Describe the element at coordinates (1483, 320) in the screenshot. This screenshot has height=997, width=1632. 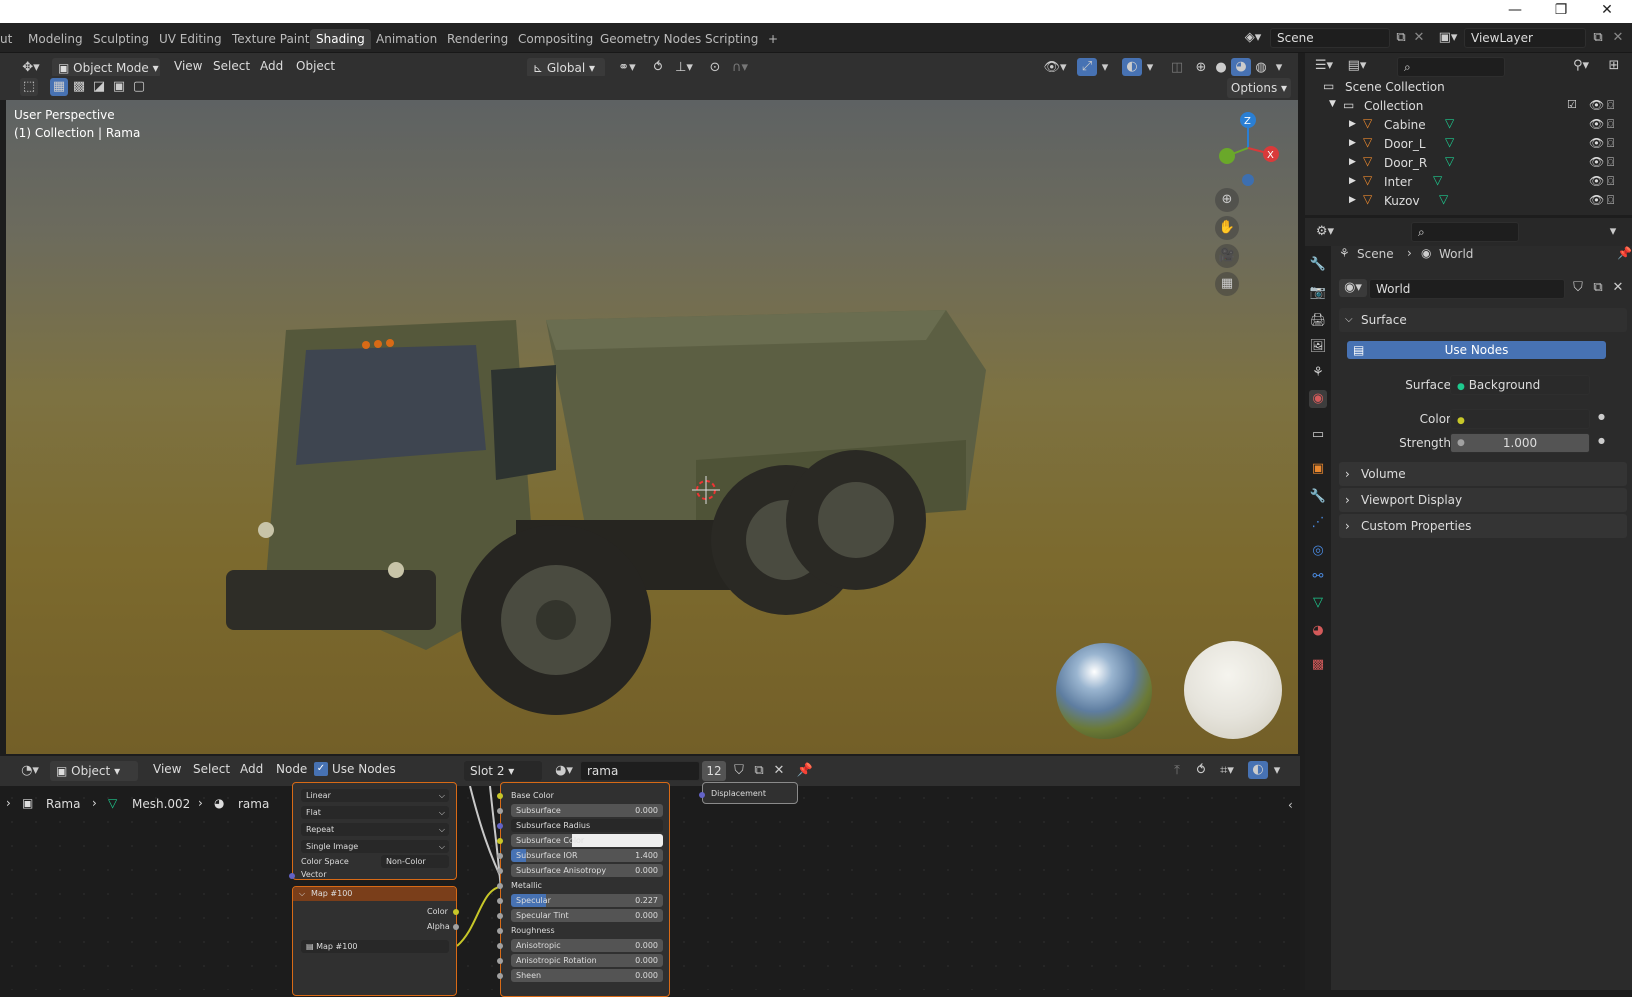
I see `surface-panel-header: ⌵ Surface` at that location.